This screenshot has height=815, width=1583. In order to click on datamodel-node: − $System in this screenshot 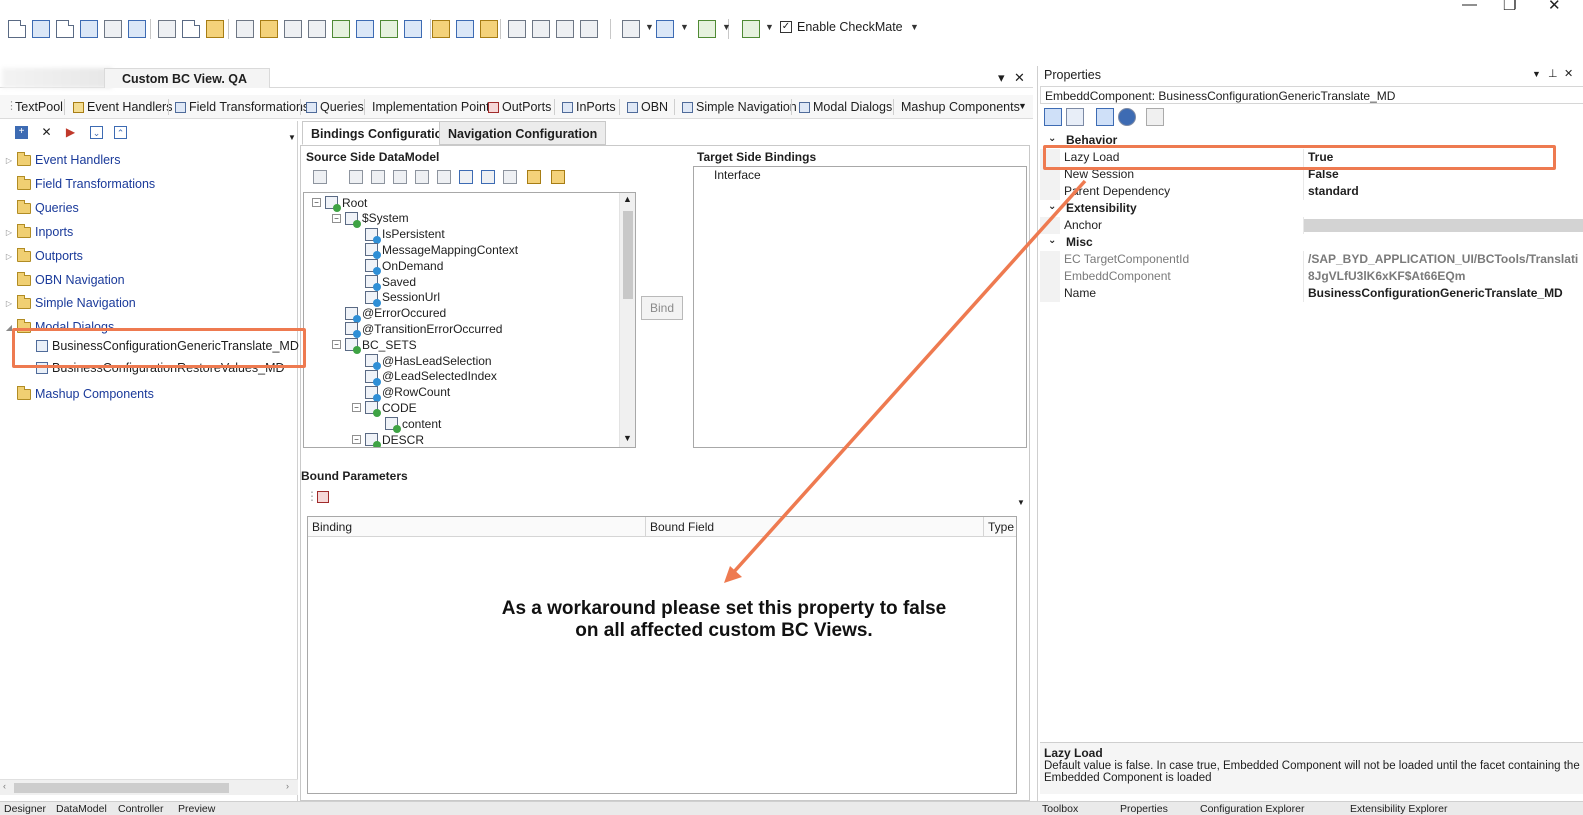, I will do `click(370, 219)`.